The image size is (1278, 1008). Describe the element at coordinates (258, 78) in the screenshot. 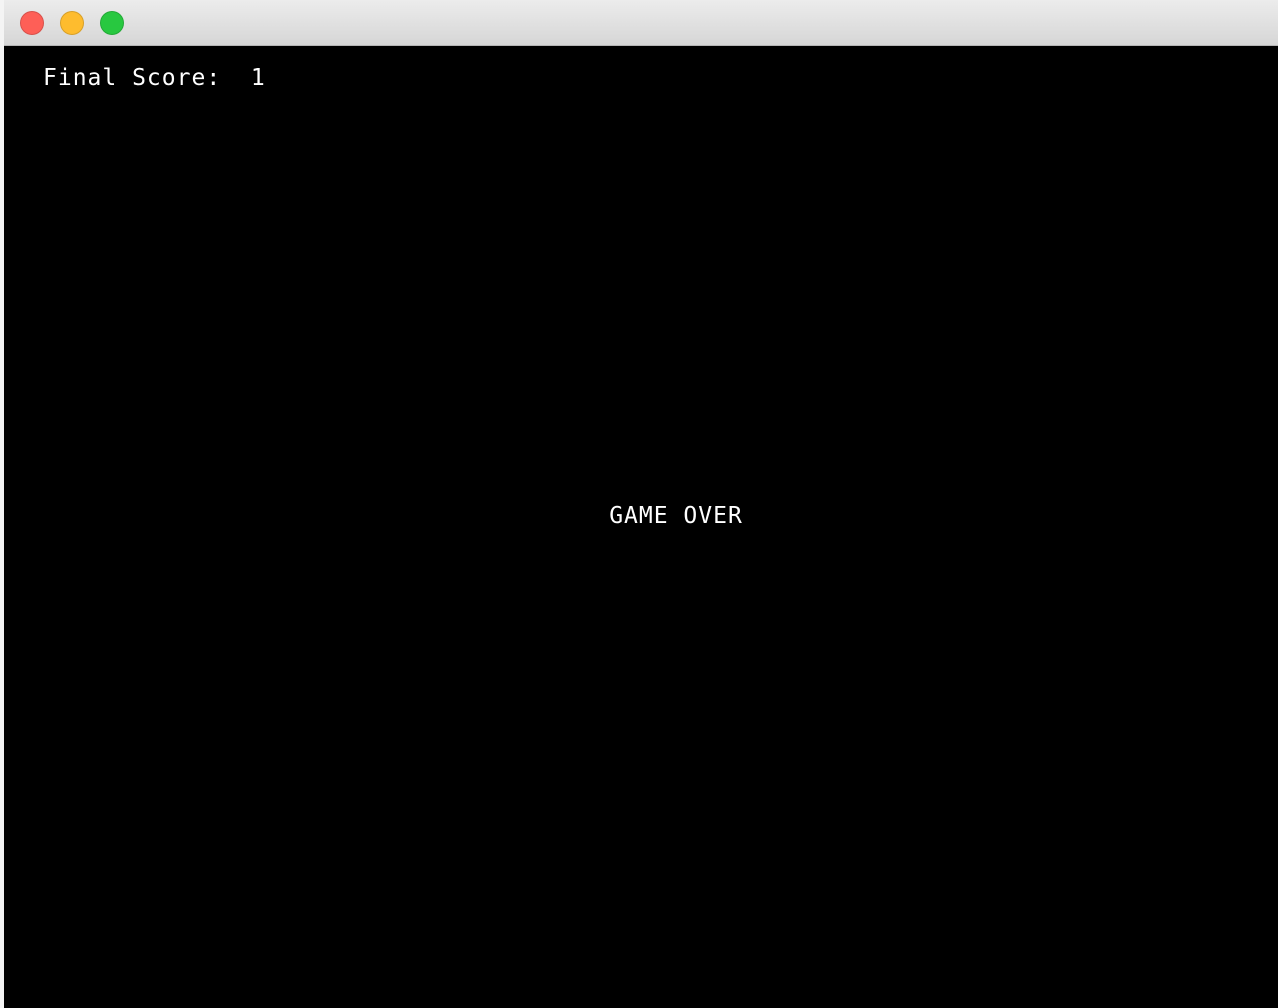

I see `final-score-value: 1` at that location.